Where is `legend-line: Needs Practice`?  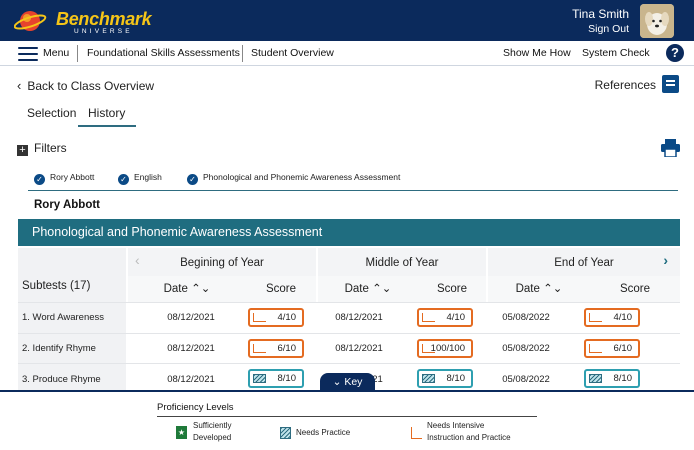
legend-line: Needs Practice is located at coordinates (323, 432).